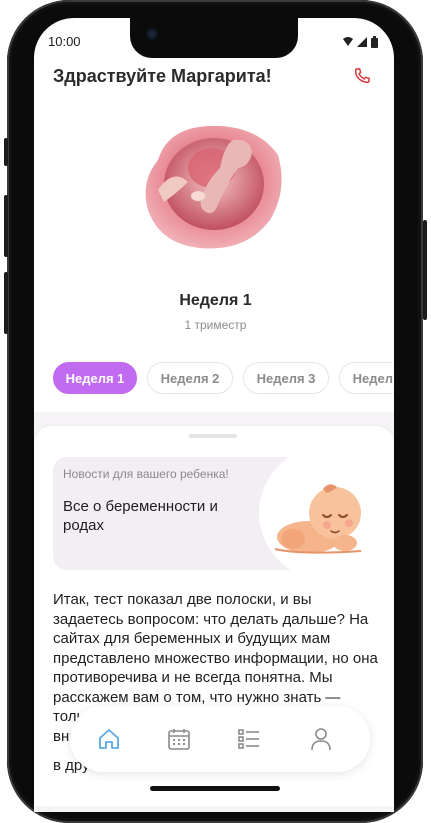 Image resolution: width=431 pixels, height=823 pixels. What do you see at coordinates (366, 378) in the screenshot?
I see `week-tab-4: Неделя 4` at bounding box center [366, 378].